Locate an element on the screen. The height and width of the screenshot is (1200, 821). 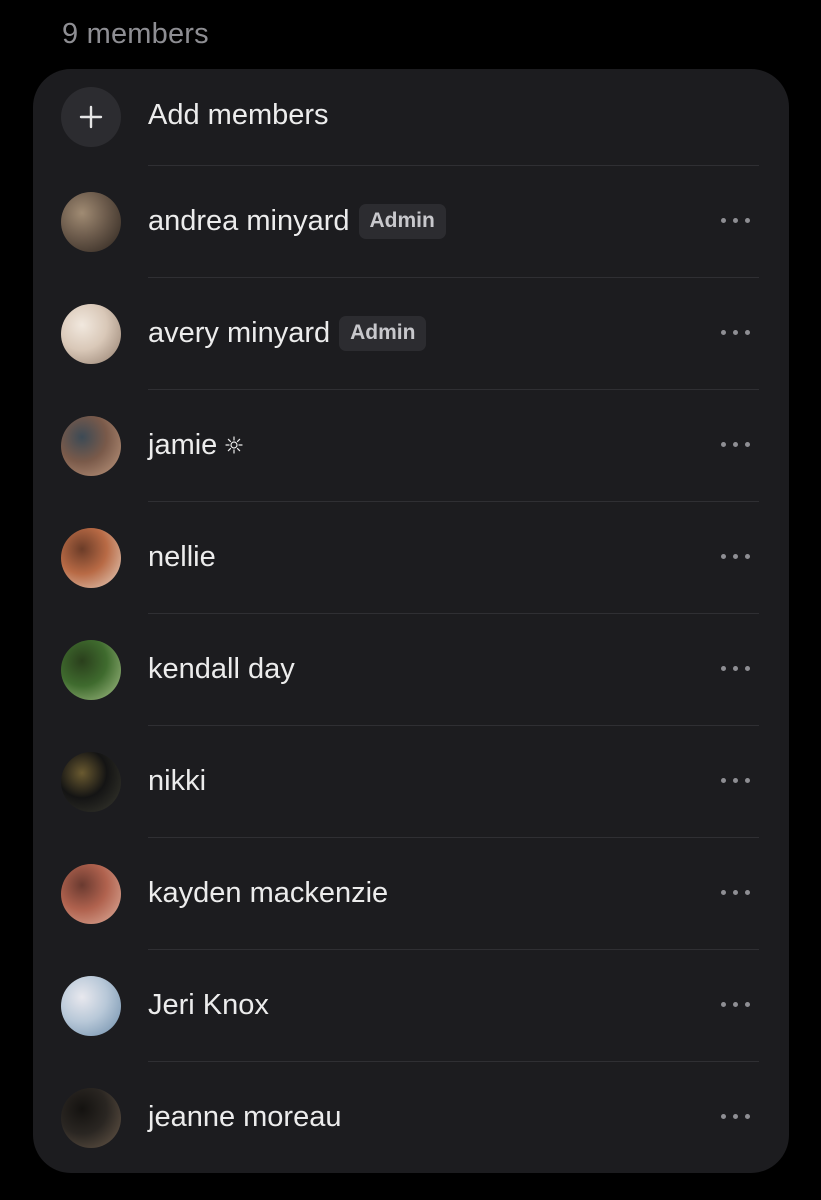
plus-icon is located at coordinates (91, 117).